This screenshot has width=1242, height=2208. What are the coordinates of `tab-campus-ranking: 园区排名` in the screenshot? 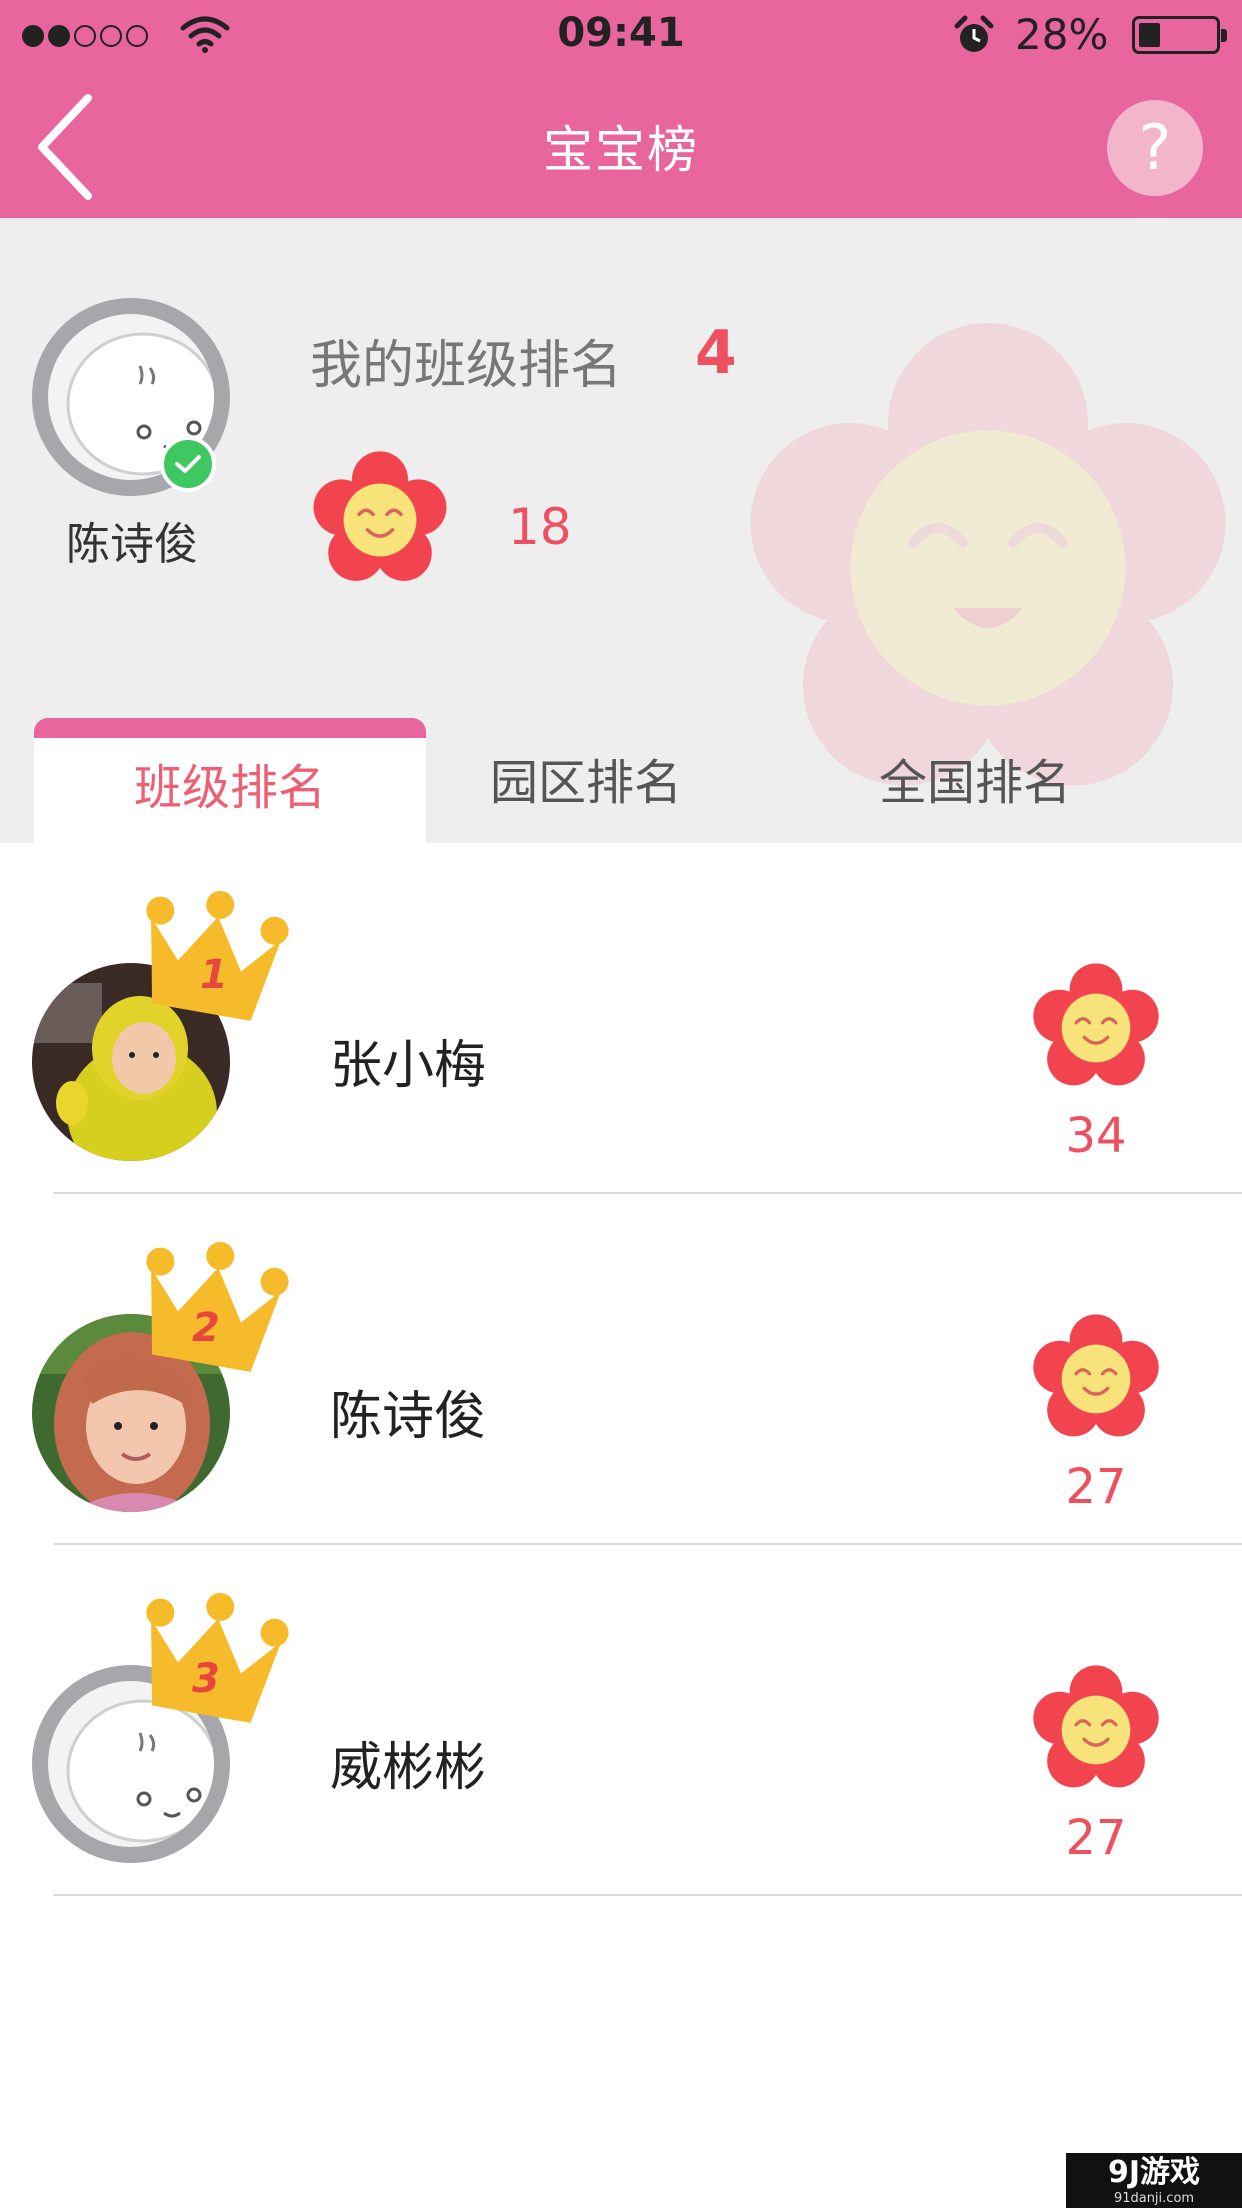 It's located at (586, 780).